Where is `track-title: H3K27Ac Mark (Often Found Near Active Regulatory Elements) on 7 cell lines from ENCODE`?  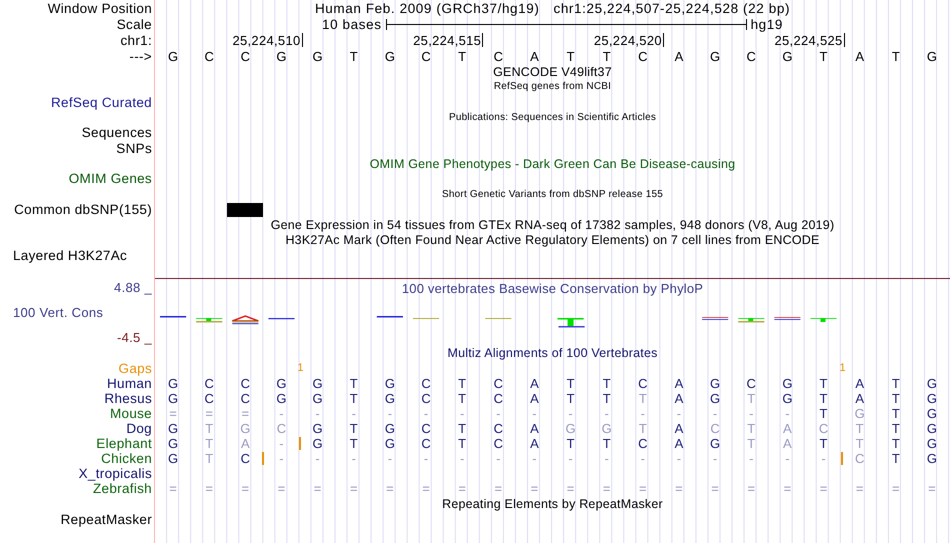
track-title: H3K27Ac Mark (Often Found Near Active Regulatory Elements) on 7 cell lines from ENCODE is located at coordinates (552, 240).